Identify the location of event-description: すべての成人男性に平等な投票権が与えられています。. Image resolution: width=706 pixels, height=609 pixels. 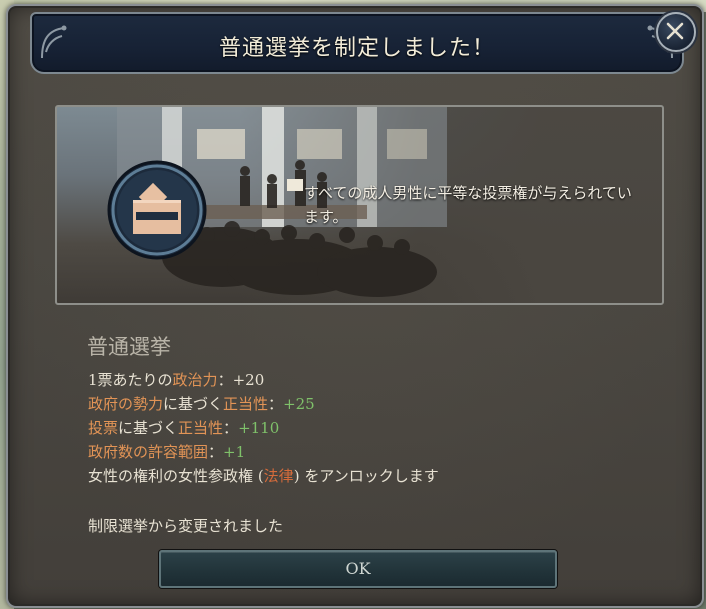
(468, 205).